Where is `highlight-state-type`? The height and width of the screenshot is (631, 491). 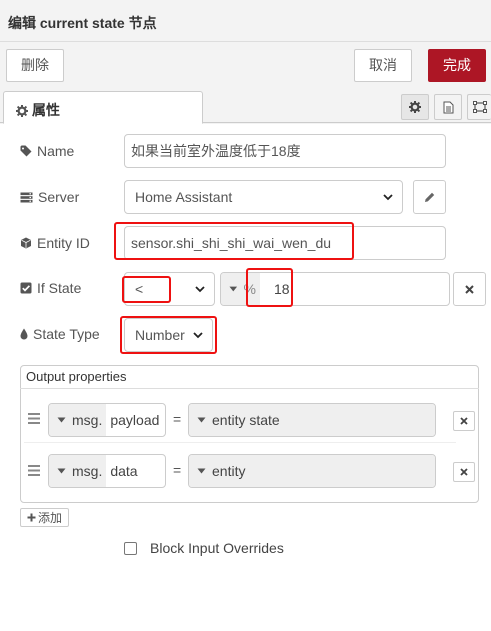
highlight-state-type is located at coordinates (168, 335).